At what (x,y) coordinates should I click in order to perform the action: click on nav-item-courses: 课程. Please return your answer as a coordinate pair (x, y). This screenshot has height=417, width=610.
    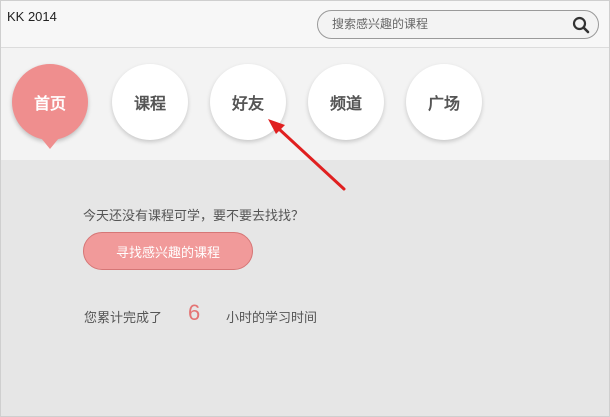
    Looking at the image, I should click on (150, 102).